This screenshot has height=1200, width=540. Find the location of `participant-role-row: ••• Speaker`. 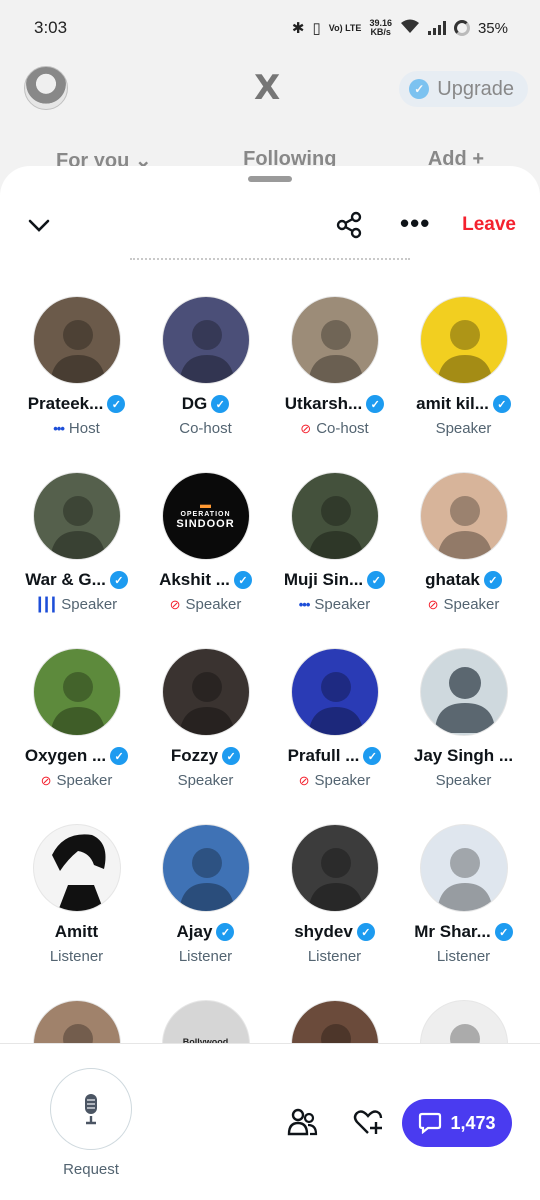

participant-role-row: ••• Speaker is located at coordinates (335, 604).